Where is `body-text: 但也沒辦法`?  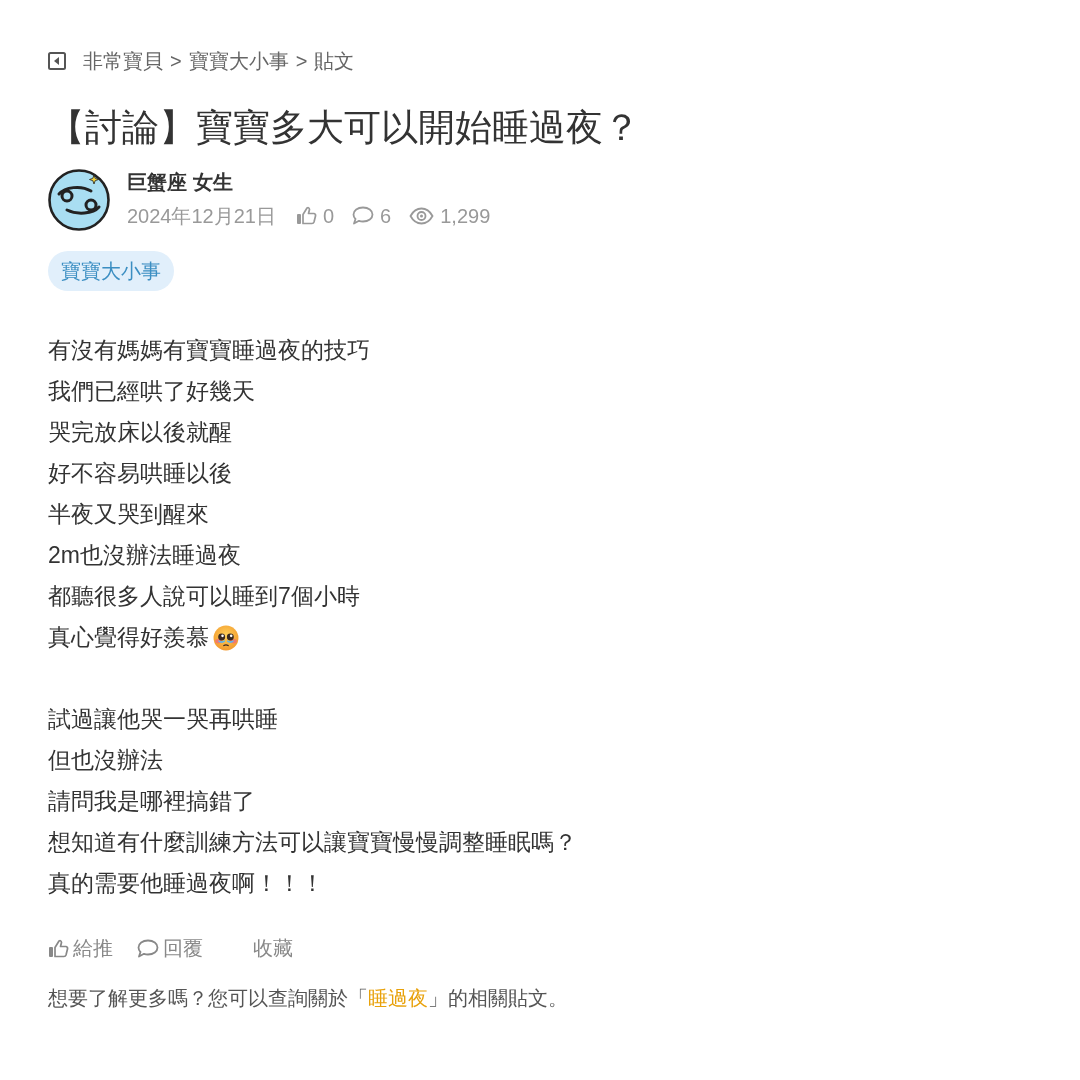 body-text: 但也沒辦法 is located at coordinates (105, 760).